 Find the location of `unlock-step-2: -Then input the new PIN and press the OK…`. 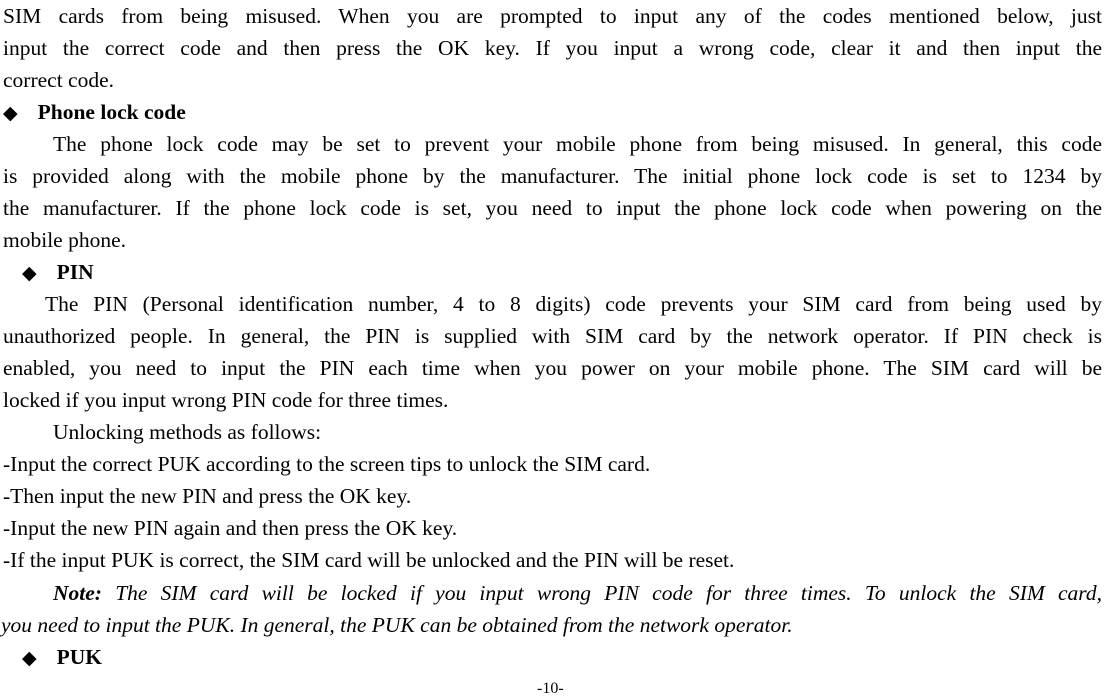

unlock-step-2: -Then input the new PIN and press the OK… is located at coordinates (207, 496).